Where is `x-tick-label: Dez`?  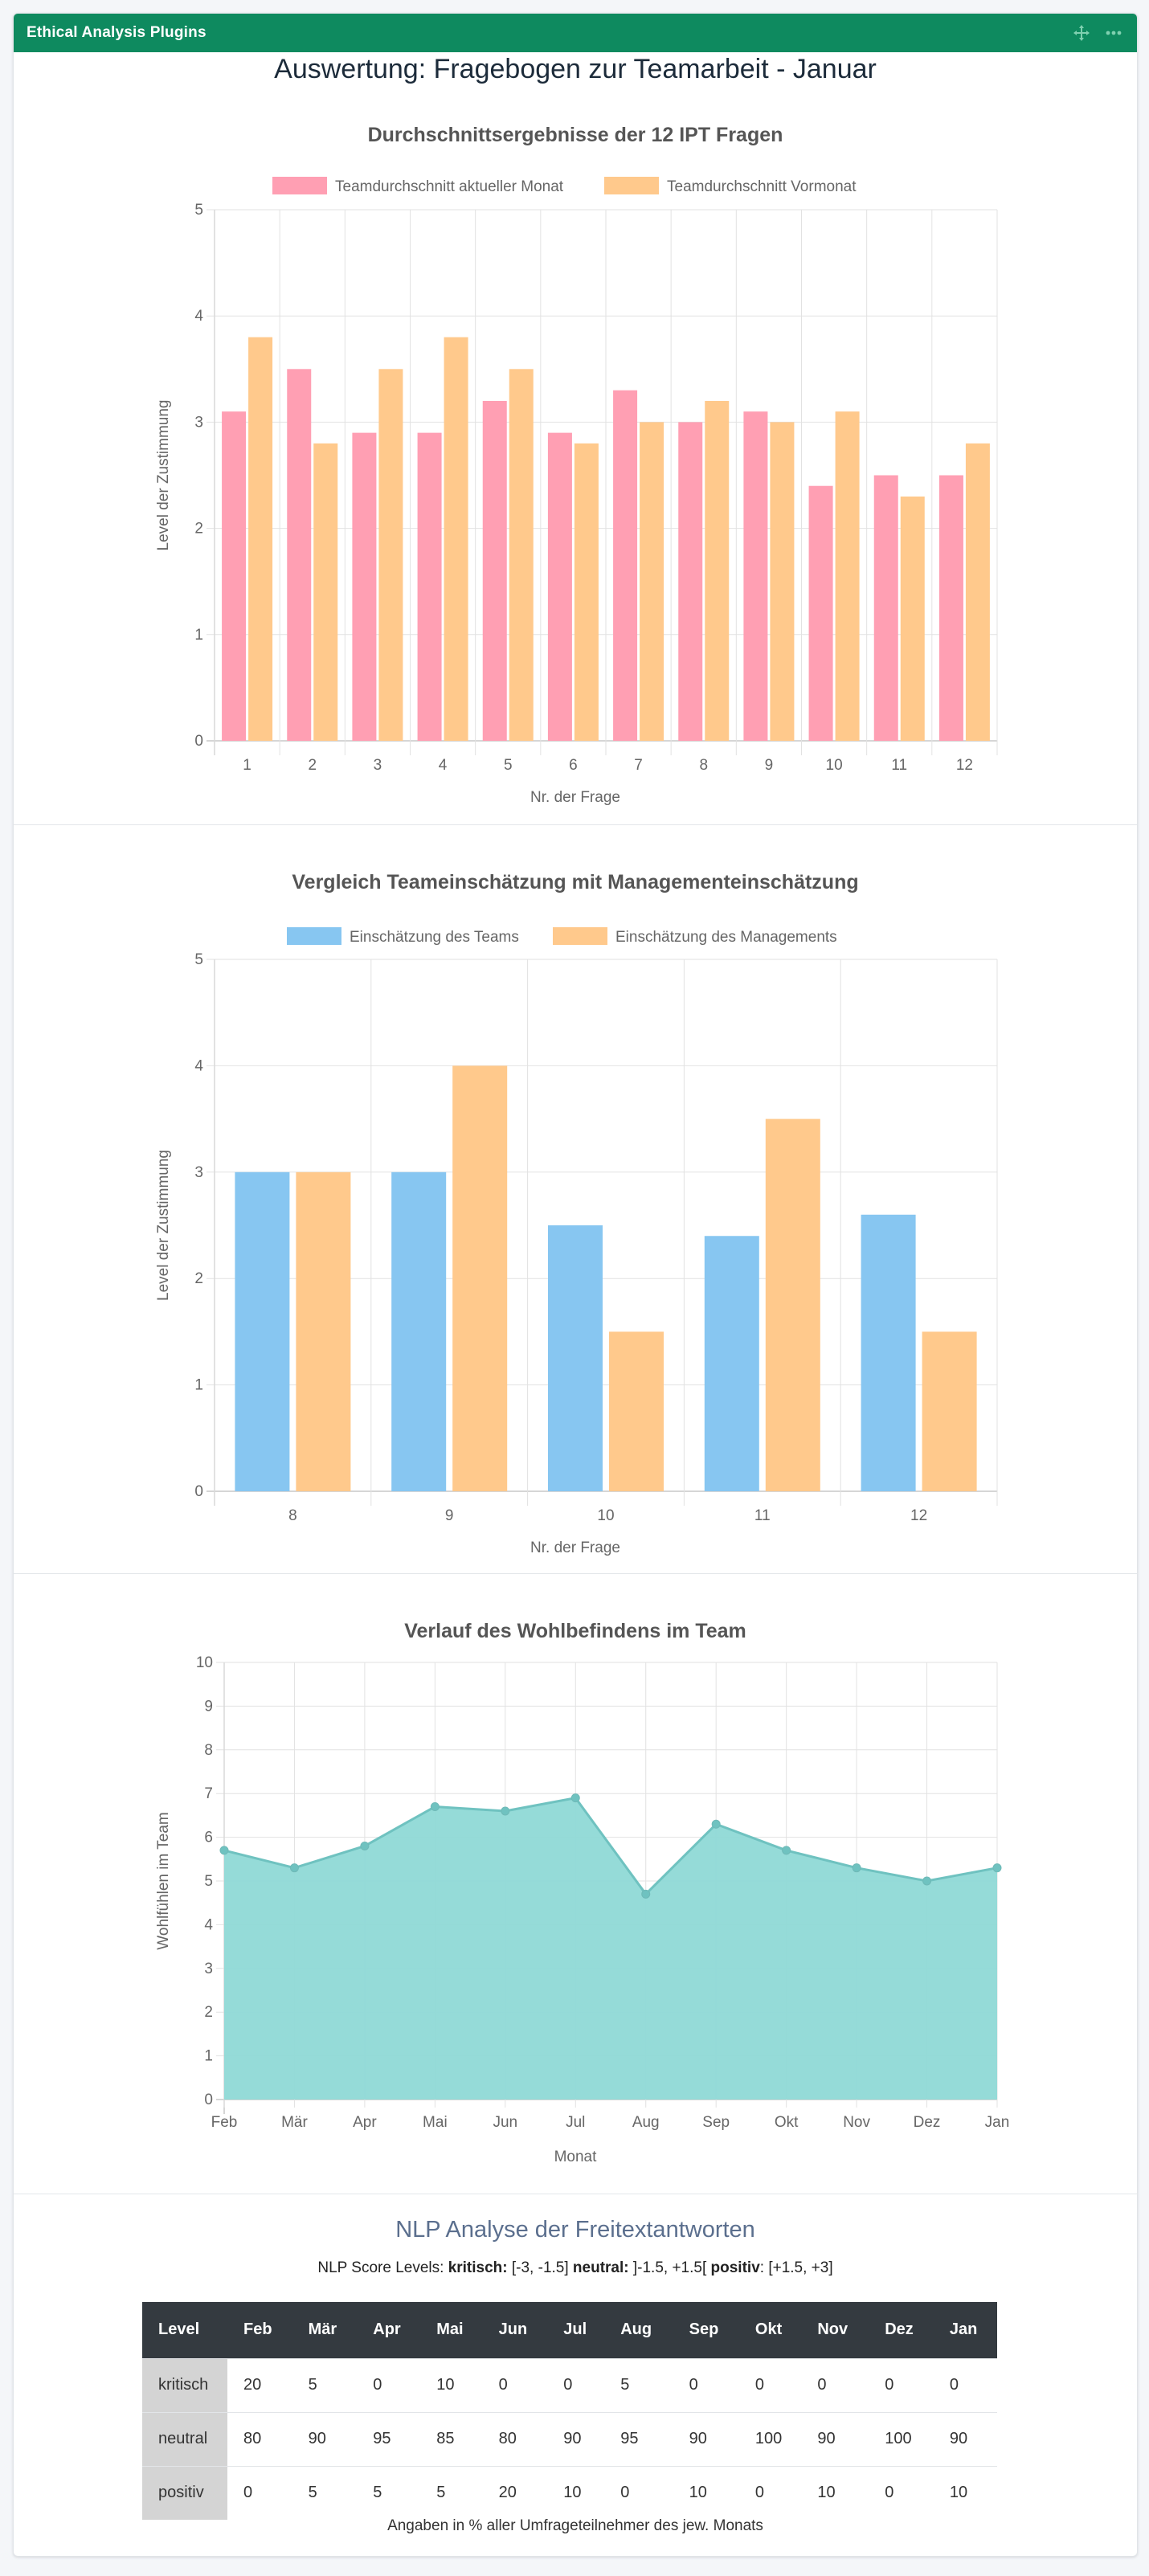
x-tick-label: Dez is located at coordinates (927, 2122).